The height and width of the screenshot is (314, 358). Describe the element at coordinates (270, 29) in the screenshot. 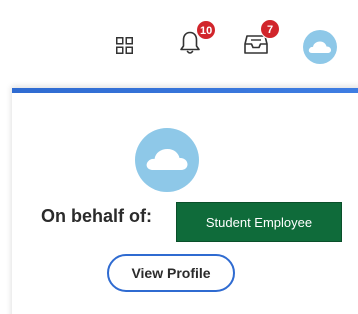

I see `inbox-count-badge: 7` at that location.